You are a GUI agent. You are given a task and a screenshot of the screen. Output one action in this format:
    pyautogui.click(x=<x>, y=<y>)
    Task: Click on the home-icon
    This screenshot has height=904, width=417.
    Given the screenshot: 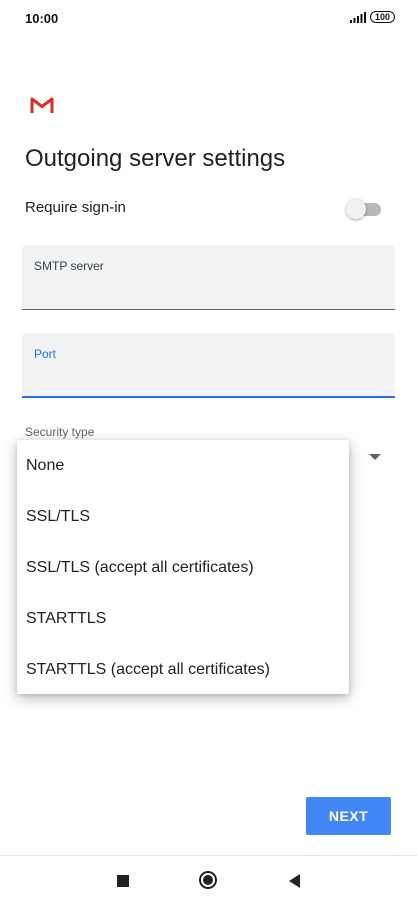 What is the action you would take?
    pyautogui.click(x=208, y=880)
    